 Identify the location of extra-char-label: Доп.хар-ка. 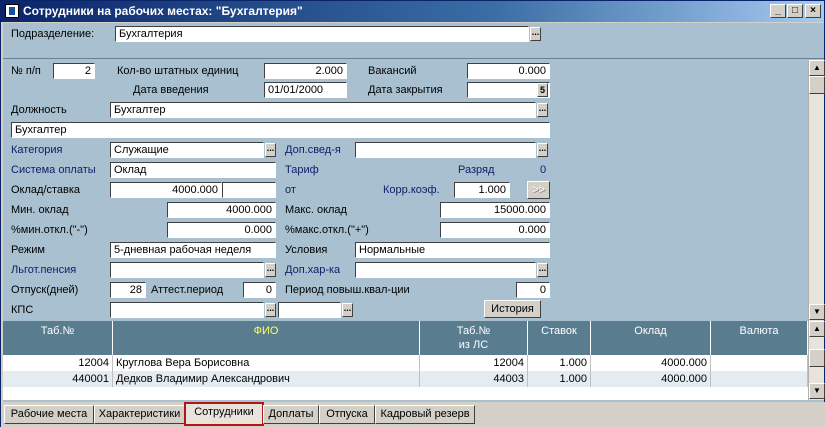
(313, 270).